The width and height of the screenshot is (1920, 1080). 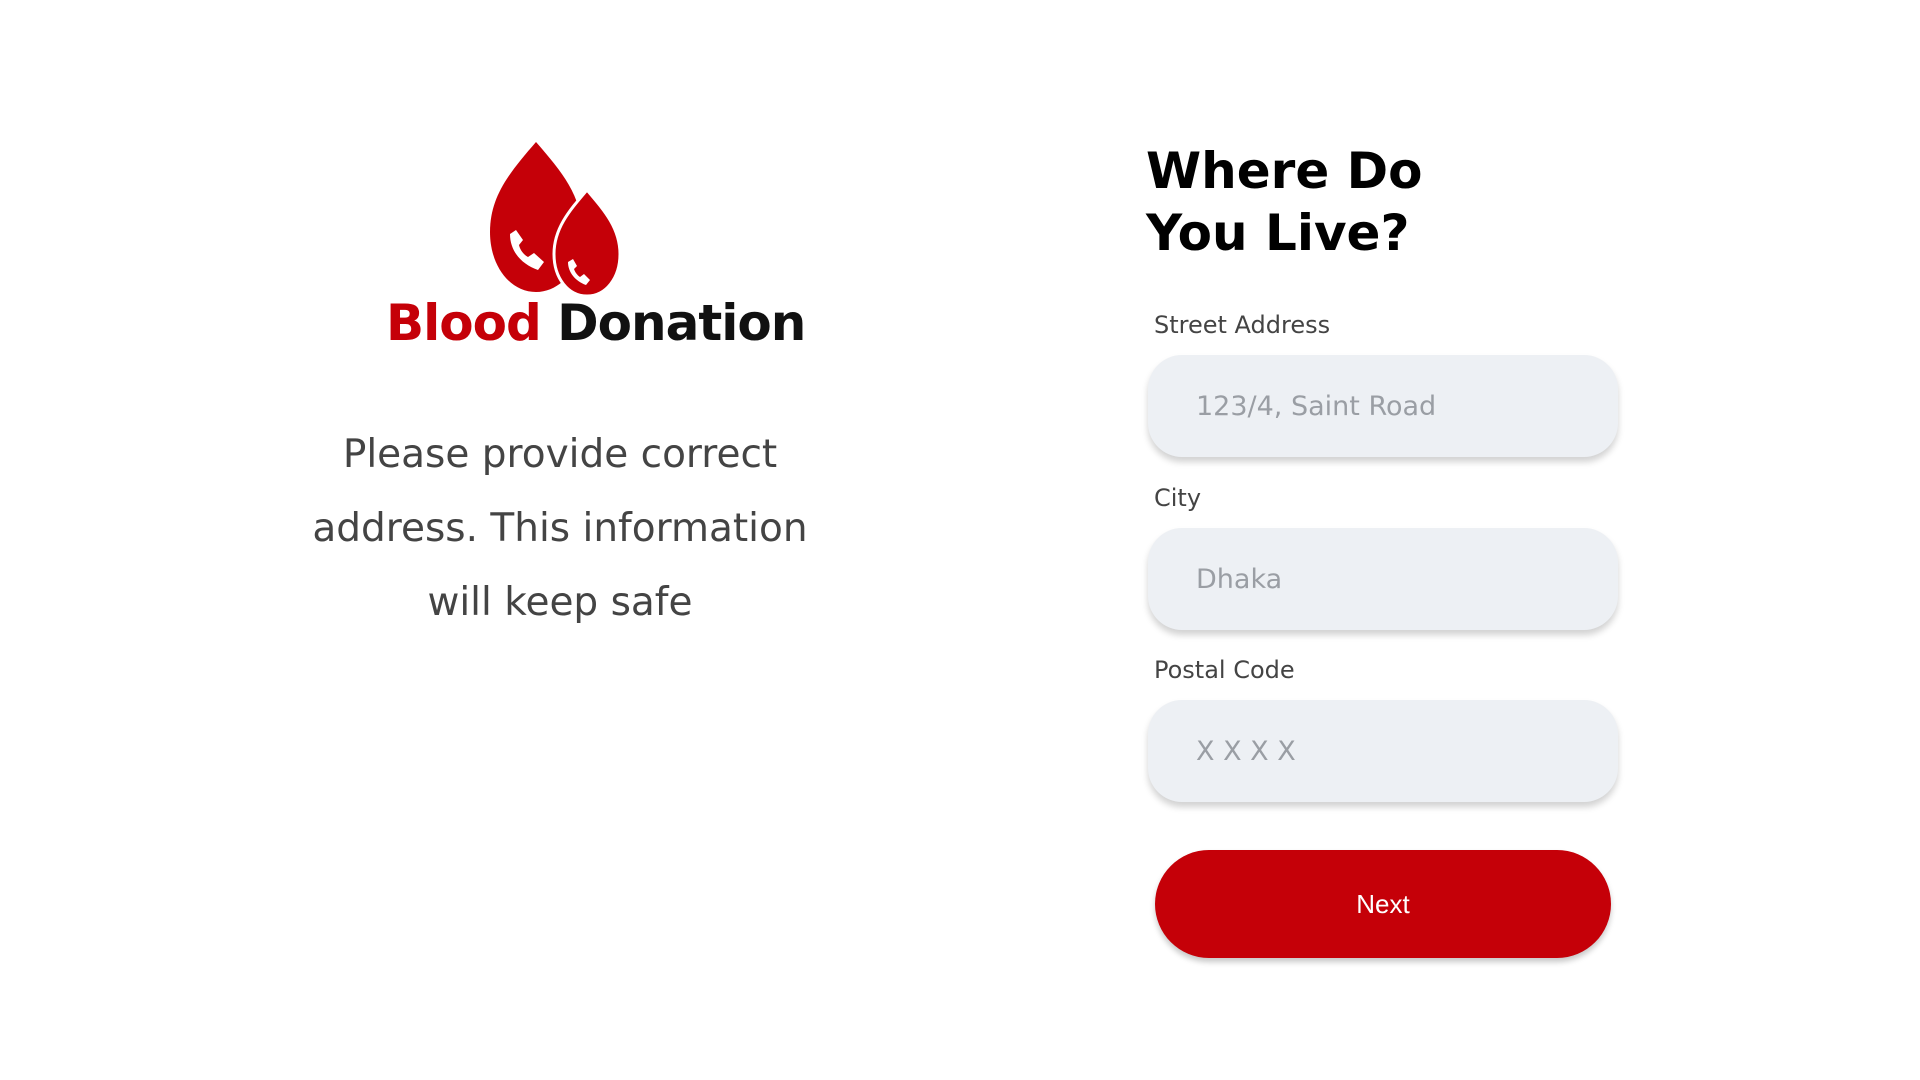 I want to click on city-label: City, so click(x=1178, y=498).